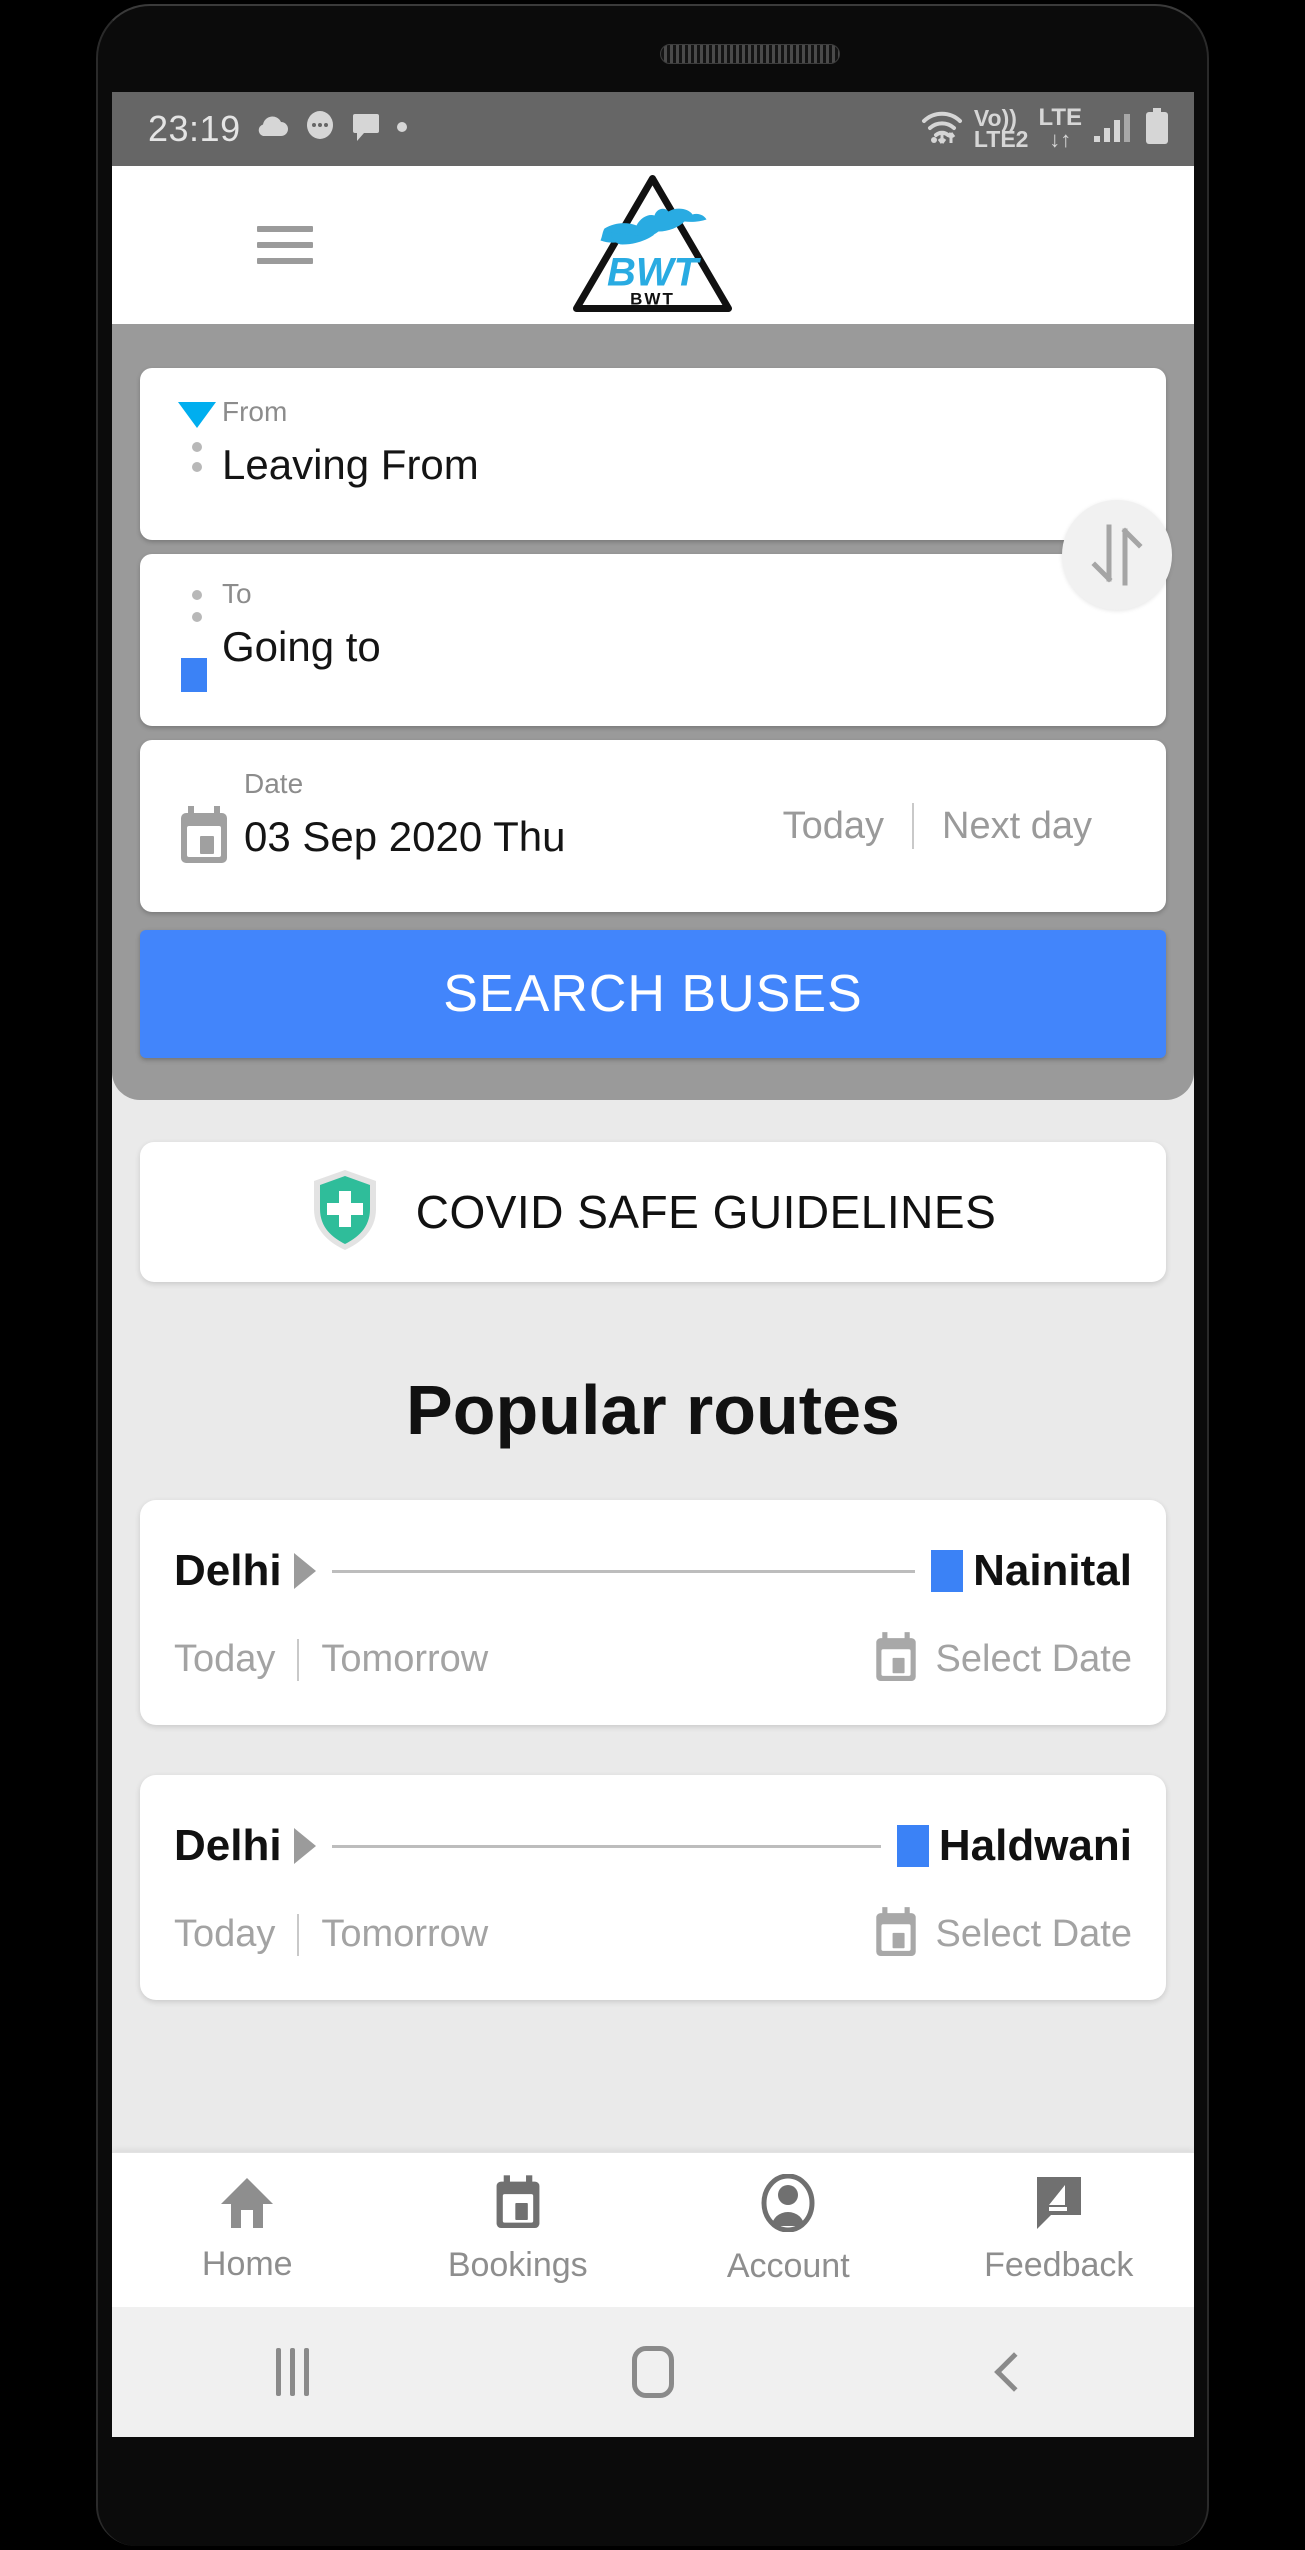  What do you see at coordinates (272, 129) in the screenshot?
I see `cloud-icon` at bounding box center [272, 129].